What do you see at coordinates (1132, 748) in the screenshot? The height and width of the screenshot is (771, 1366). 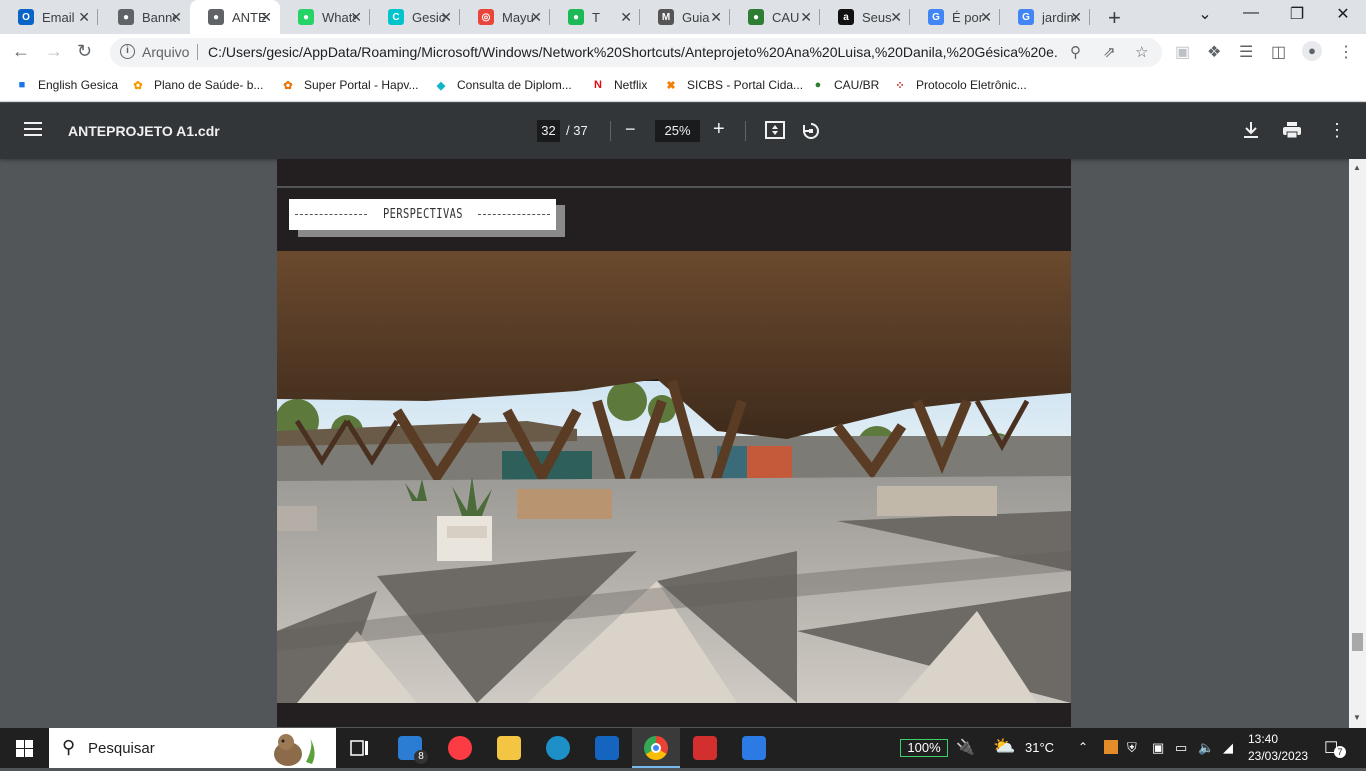 I see `shield-icon: ⛨` at bounding box center [1132, 748].